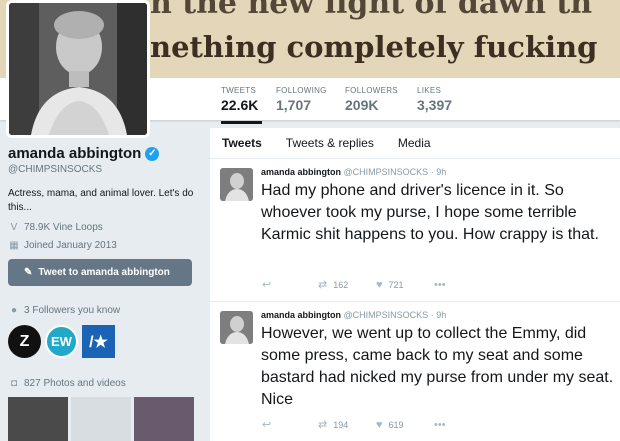  I want to click on vine-loops-row: V 78.9K Vine Loops, so click(103, 227).